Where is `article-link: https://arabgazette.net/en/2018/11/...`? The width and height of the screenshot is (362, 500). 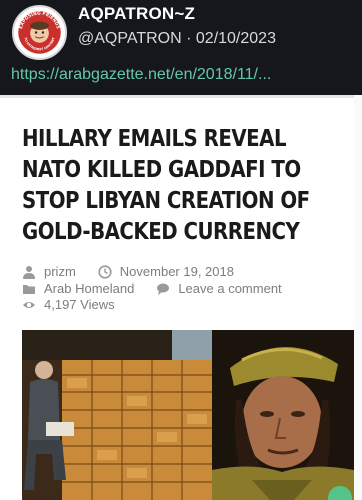 article-link: https://arabgazette.net/en/2018/11/... is located at coordinates (183, 75).